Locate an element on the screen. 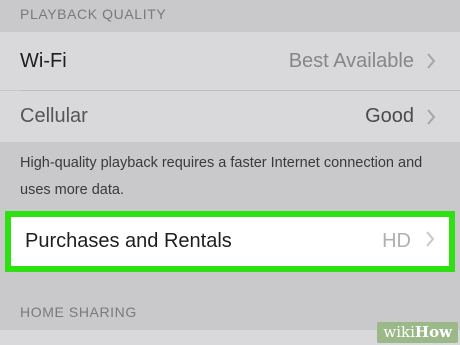 This screenshot has width=460, height=345. row-label: Cellular is located at coordinates (54, 116).